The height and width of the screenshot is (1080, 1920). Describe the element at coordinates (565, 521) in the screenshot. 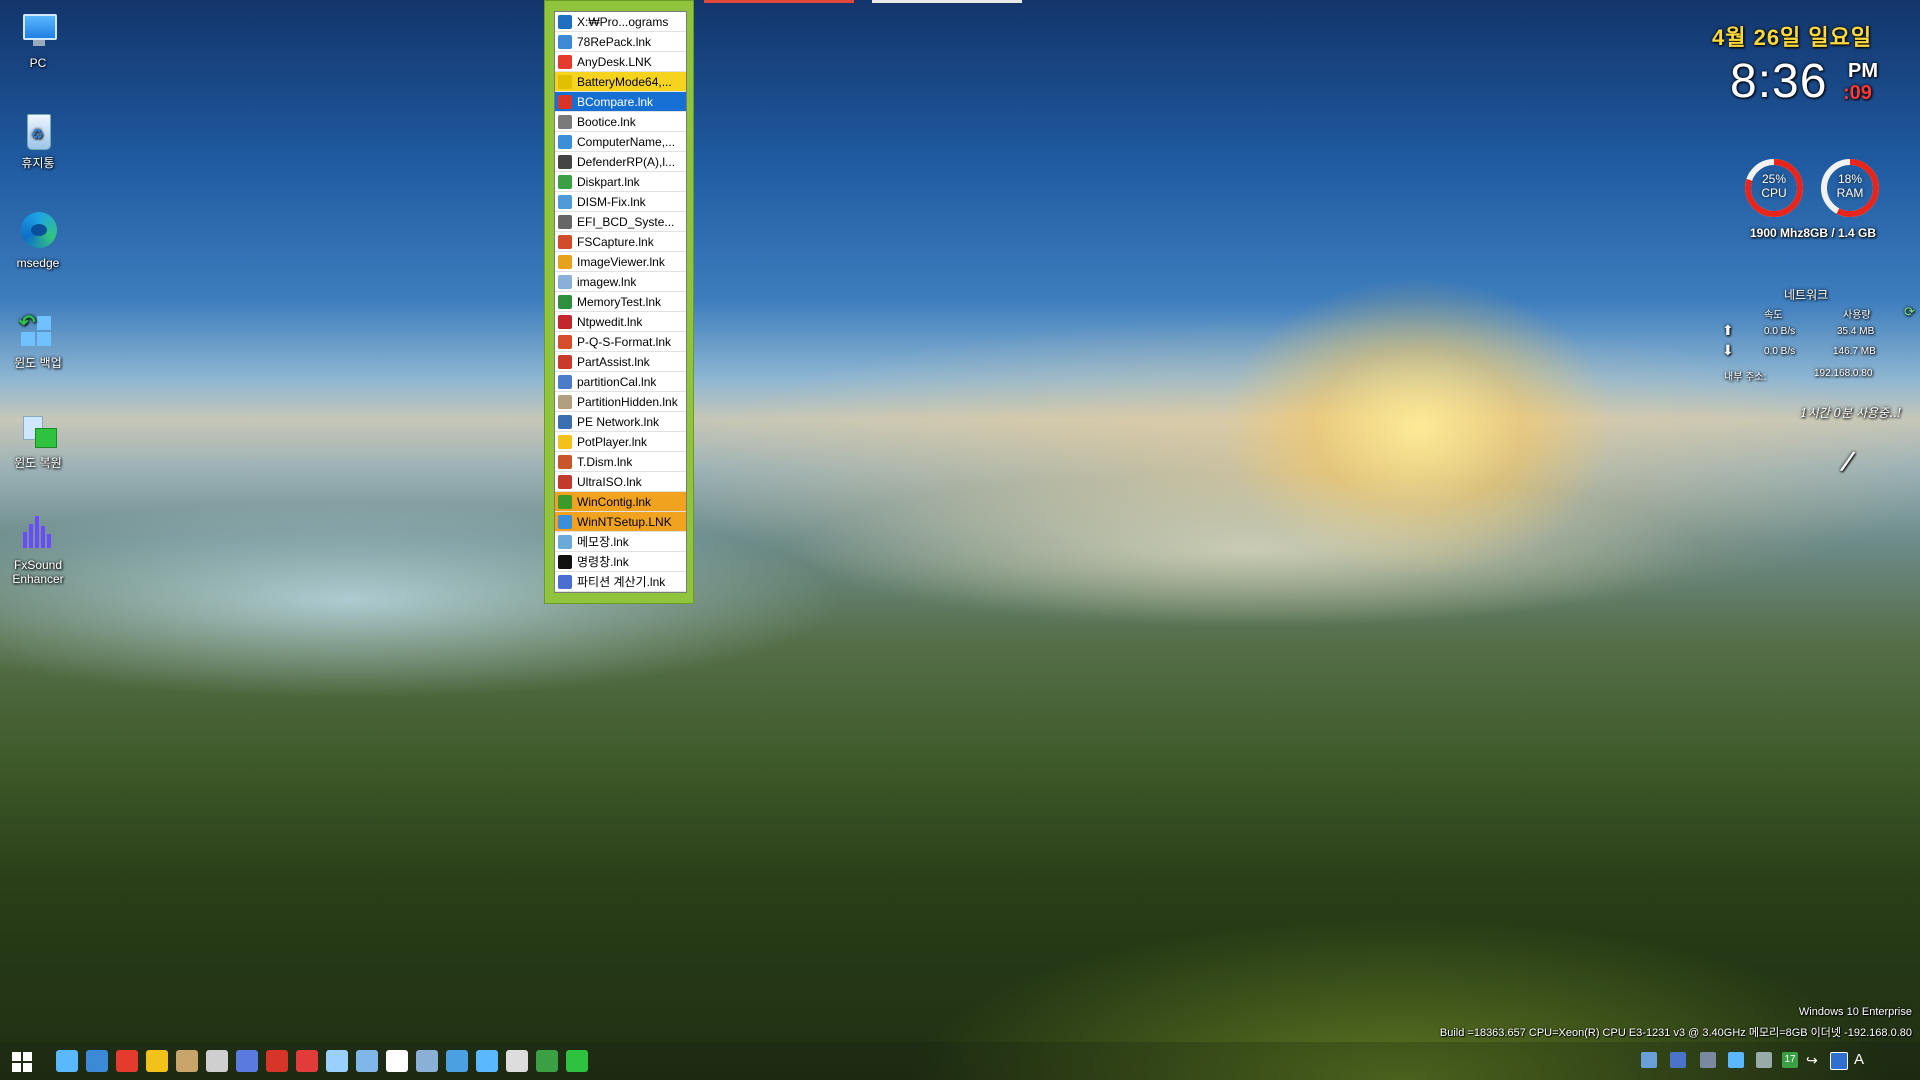

I see `winntsetup-icon` at that location.